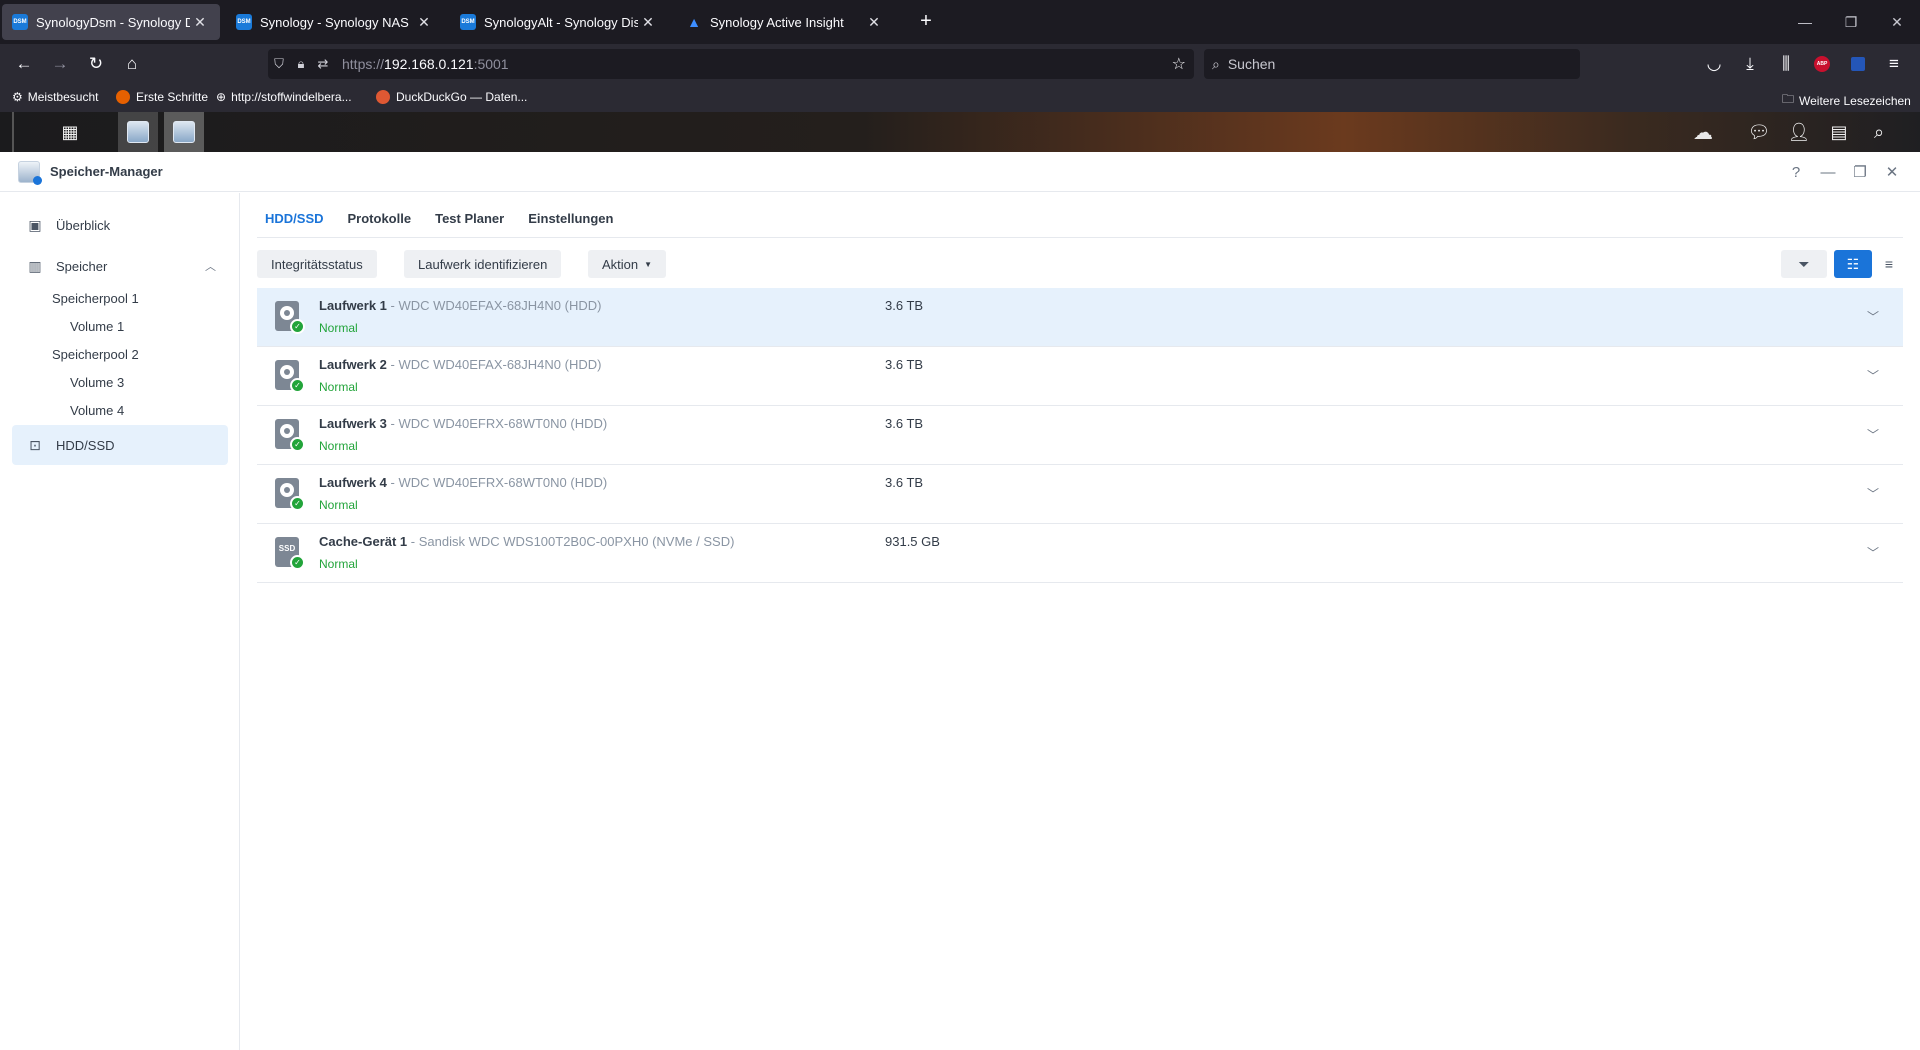 The height and width of the screenshot is (1050, 1920). I want to click on widgets-icon: ▤, so click(1839, 132).